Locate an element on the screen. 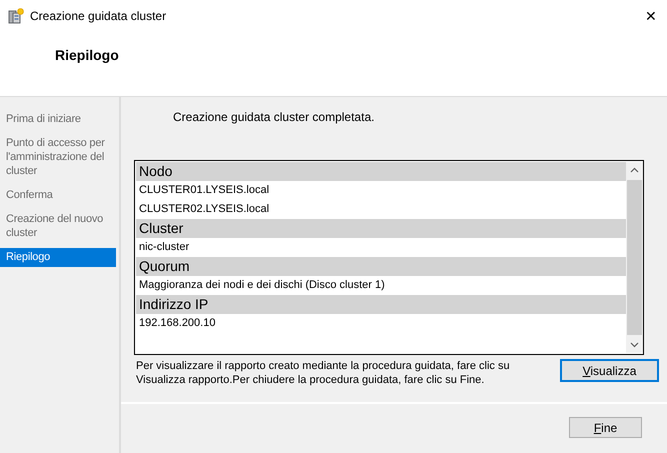 This screenshot has width=667, height=453. instructions-text: Per visualizzare il rapporto creato mediante la procedura guidata, fare clic su Visualizza rapporto.Per chiudere la procedura guidata, fare clic su Fine. is located at coordinates (323, 373).